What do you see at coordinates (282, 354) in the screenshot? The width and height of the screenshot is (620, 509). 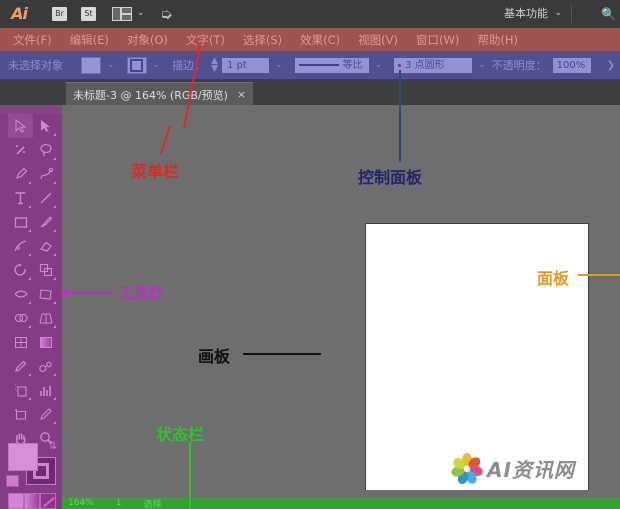 I see `callout-line-artboard` at bounding box center [282, 354].